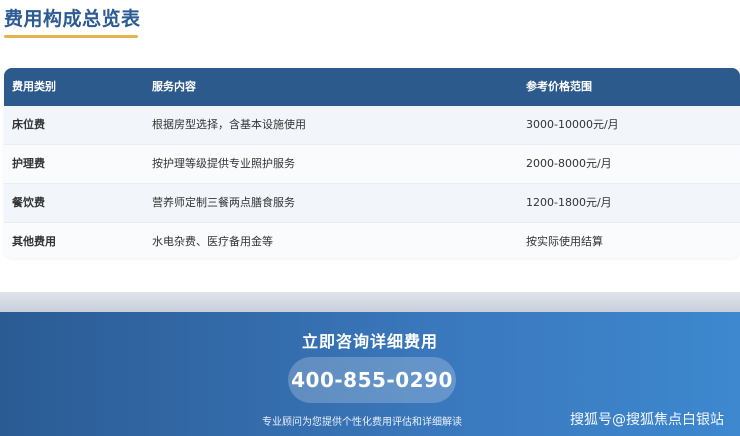 The image size is (740, 436). I want to click on row-content: 水电杂费、医疗备用金等, so click(212, 241).